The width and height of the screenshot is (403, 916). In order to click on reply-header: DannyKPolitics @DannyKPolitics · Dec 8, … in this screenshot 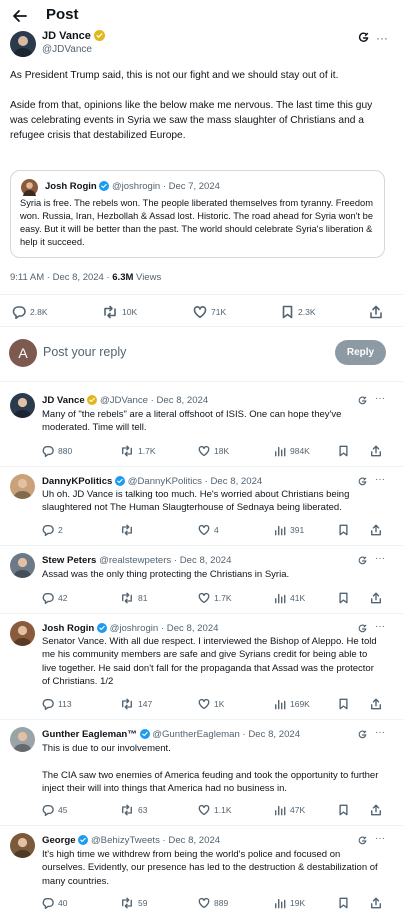, I will do `click(152, 481)`.